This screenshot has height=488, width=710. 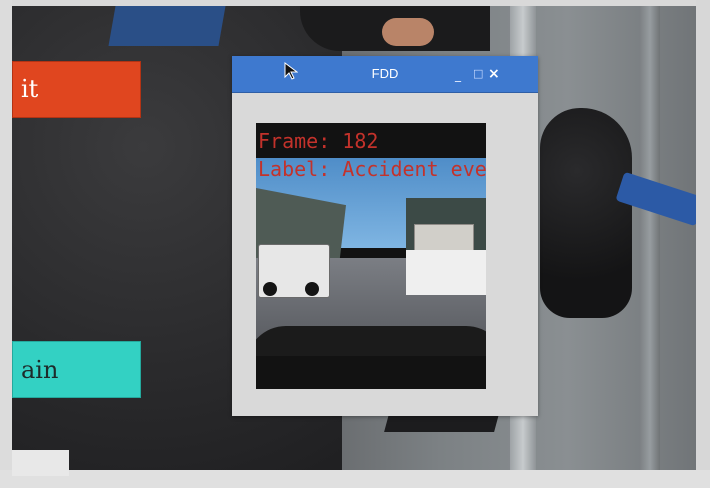 I want to click on minimize-icon: _, so click(x=461, y=75).